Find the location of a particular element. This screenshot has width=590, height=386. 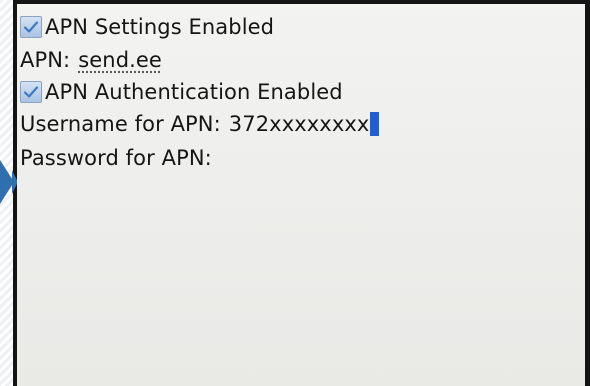

username-field: 372xxxxxxxx is located at coordinates (299, 124).